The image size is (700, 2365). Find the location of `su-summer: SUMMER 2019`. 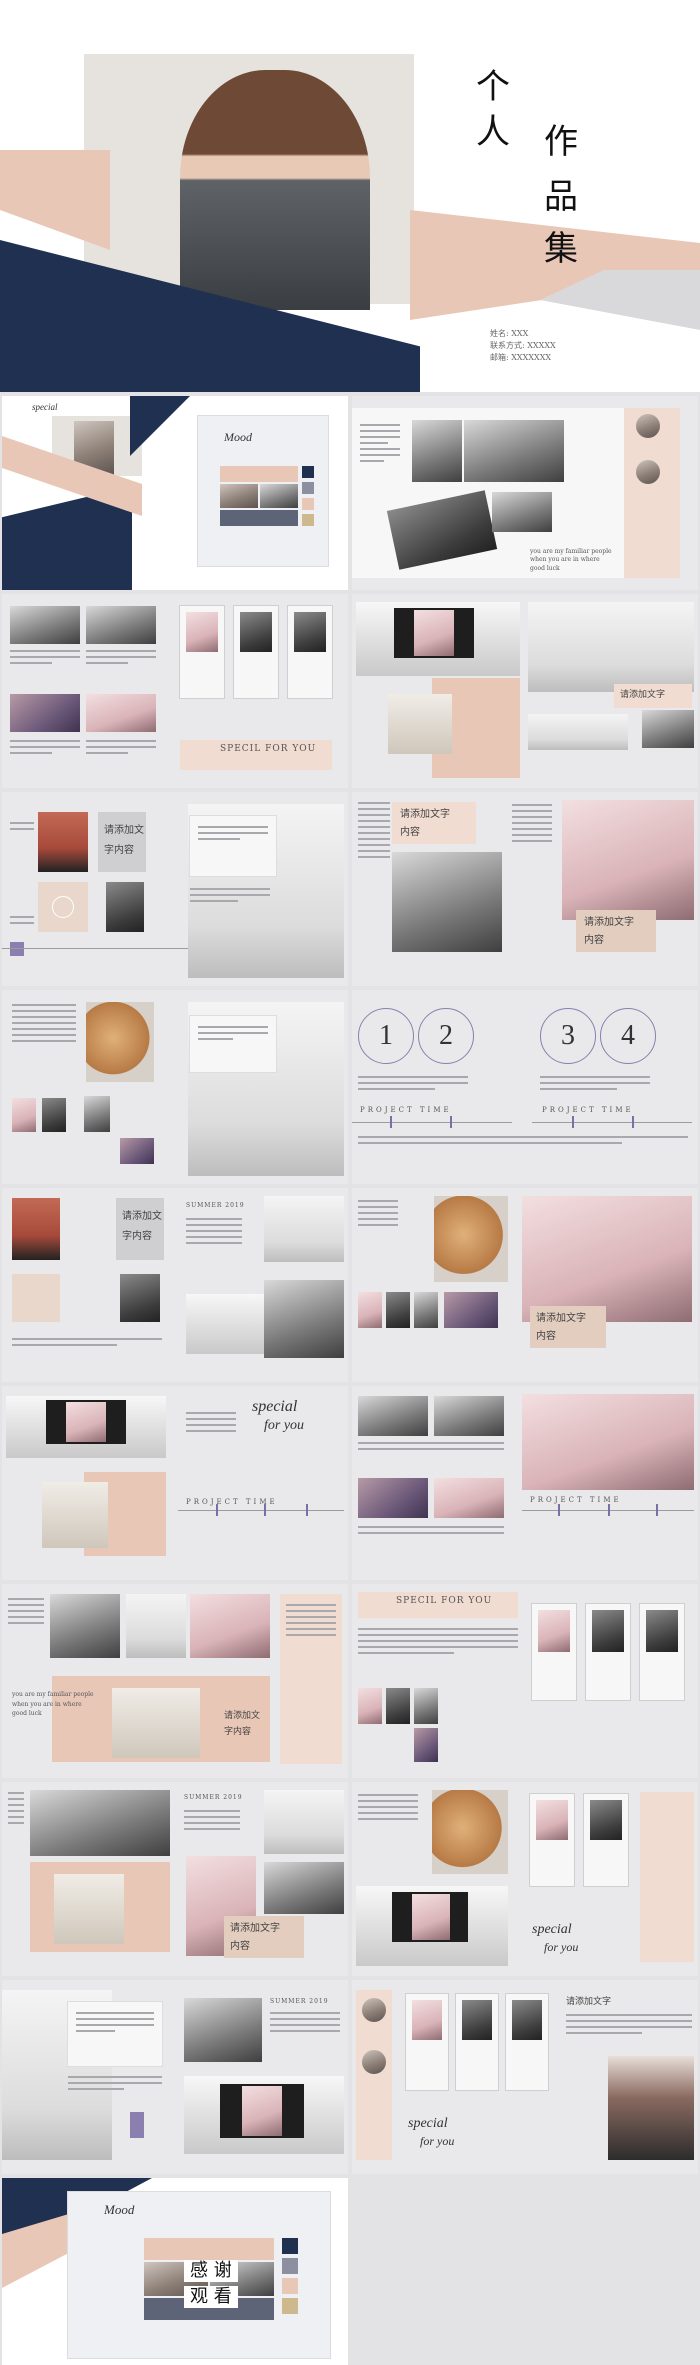

su-summer: SUMMER 2019 is located at coordinates (213, 1797).